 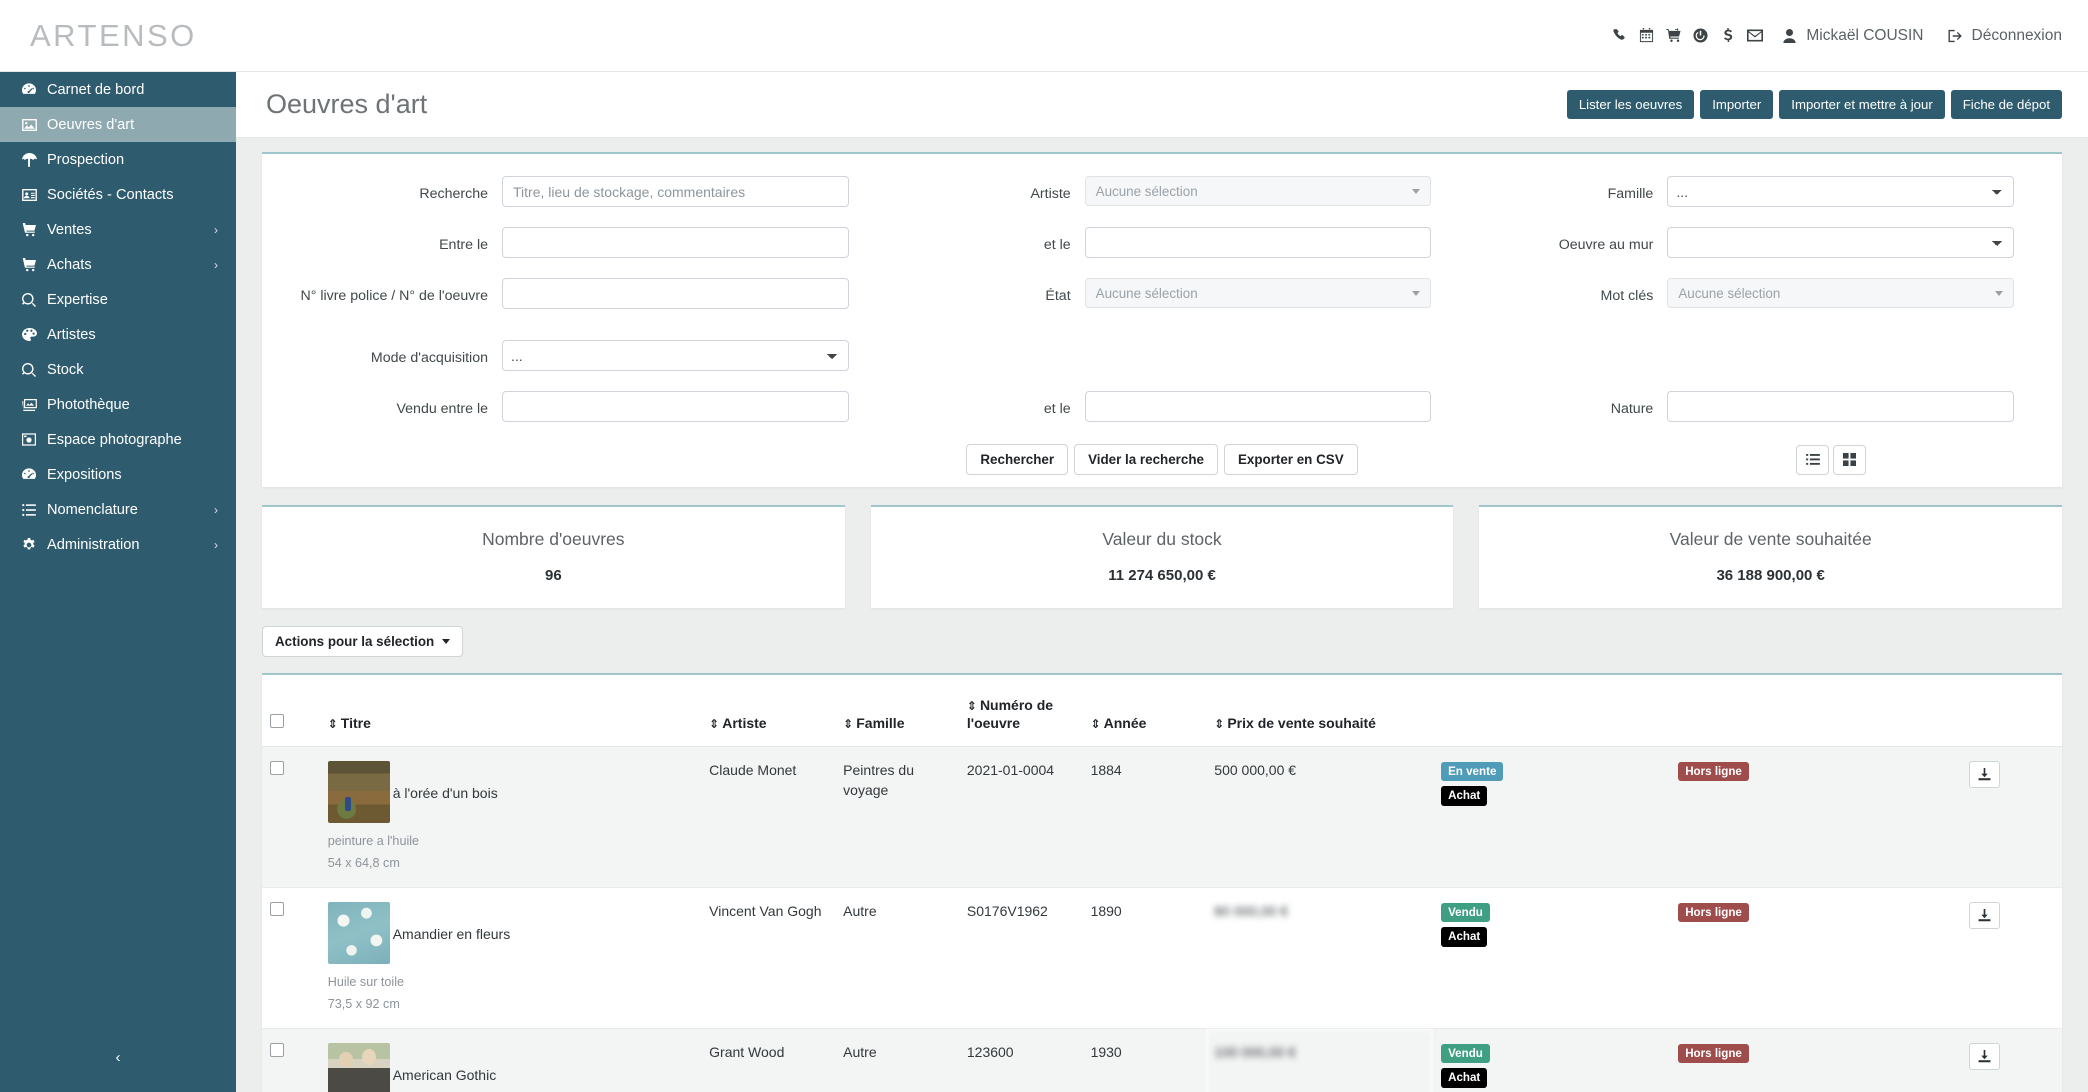 I want to click on column-prix: ⇕ Prix de vente souhaité, so click(x=1320, y=711).